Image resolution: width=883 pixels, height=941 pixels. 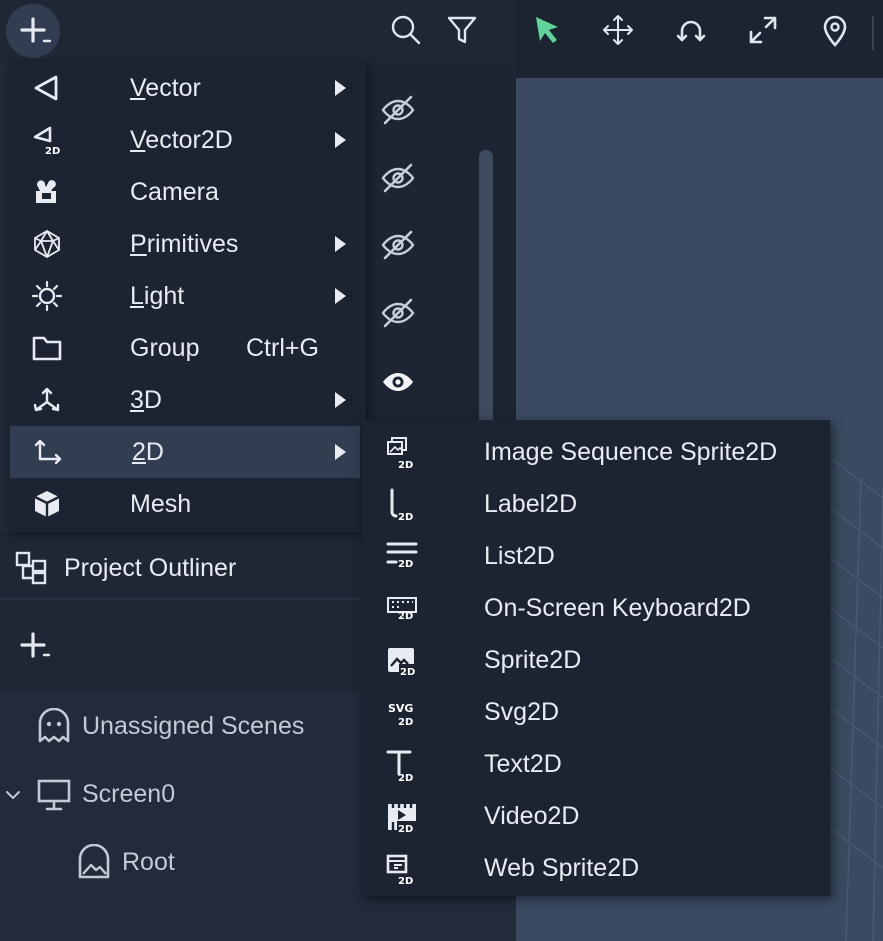 I want to click on search-icon, so click(x=406, y=30).